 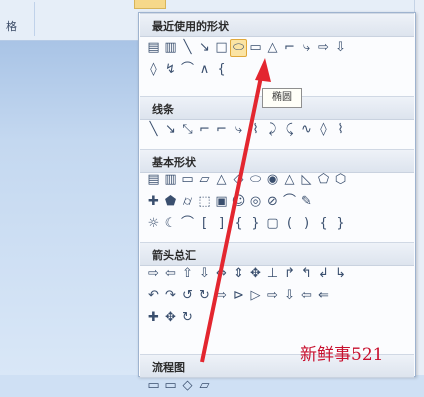 I want to click on shape-button: ), so click(x=306, y=224).